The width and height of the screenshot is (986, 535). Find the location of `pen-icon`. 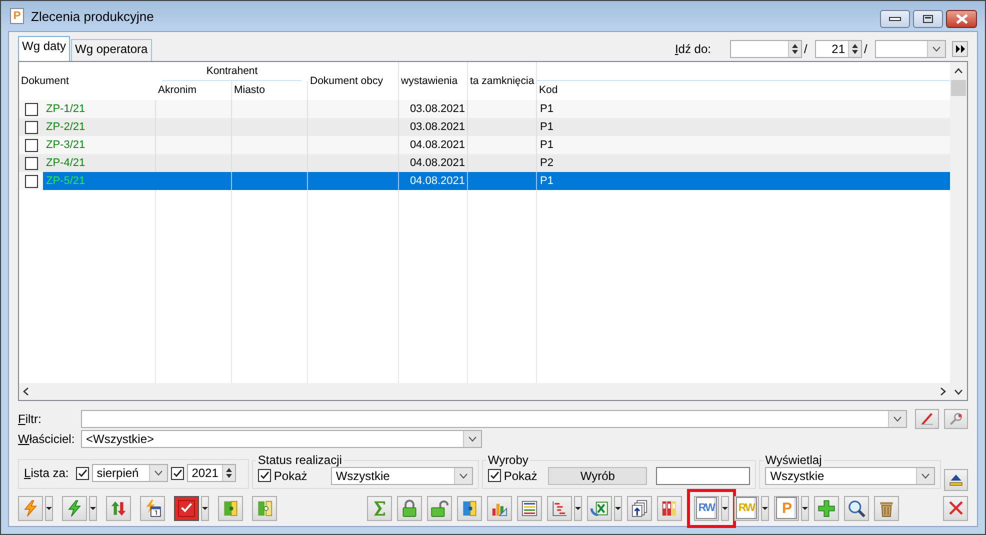

pen-icon is located at coordinates (927, 419).